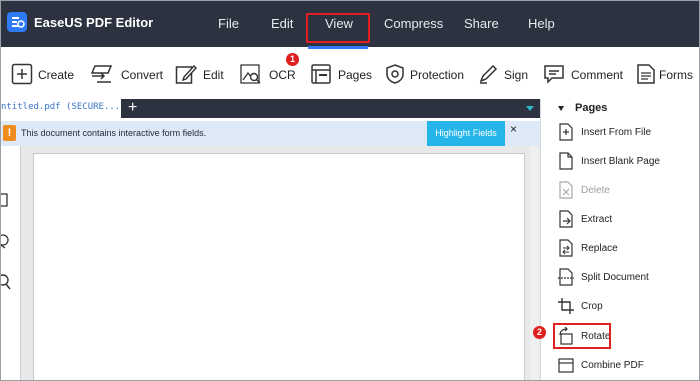  What do you see at coordinates (213, 75) in the screenshot?
I see `edit-label: Edit` at bounding box center [213, 75].